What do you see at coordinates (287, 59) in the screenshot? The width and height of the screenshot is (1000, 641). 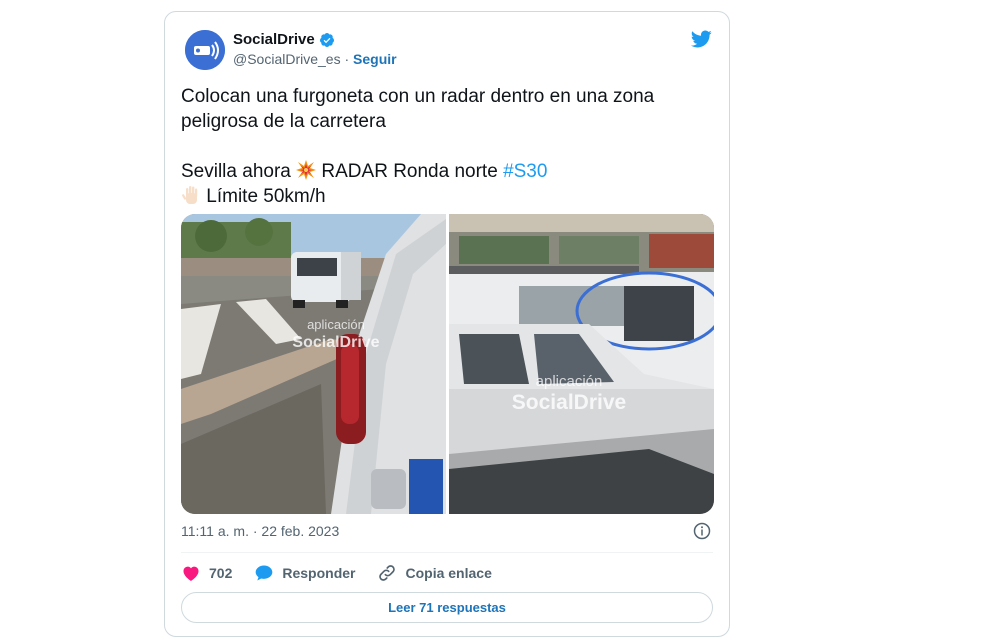 I see `author-handle: @SocialDrive_es` at bounding box center [287, 59].